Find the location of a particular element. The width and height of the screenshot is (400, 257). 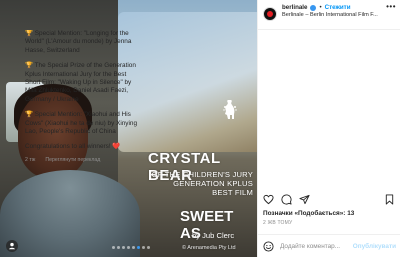

comment-icon is located at coordinates (286, 199).